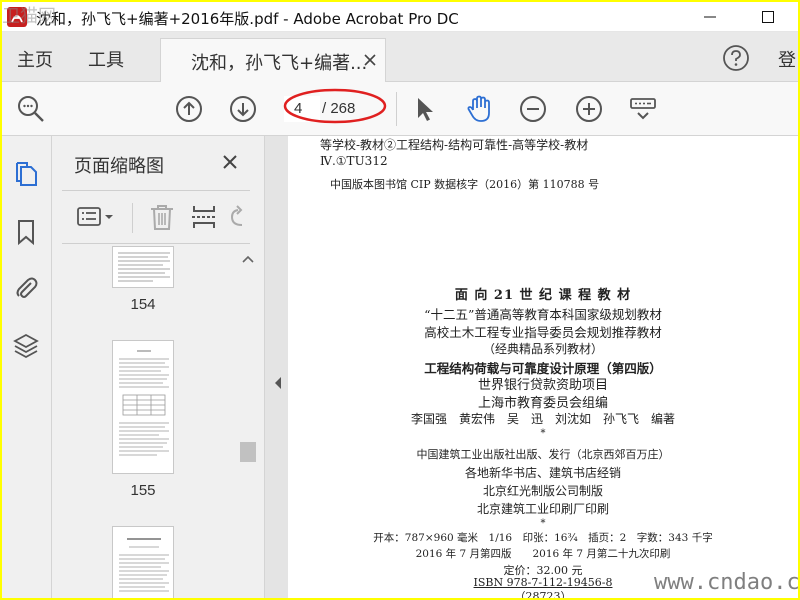 Image resolution: width=800 pixels, height=600 pixels. What do you see at coordinates (543, 295) in the screenshot?
I see `series-heading: 面 向 21 世 纪 课 程 教 材` at bounding box center [543, 295].